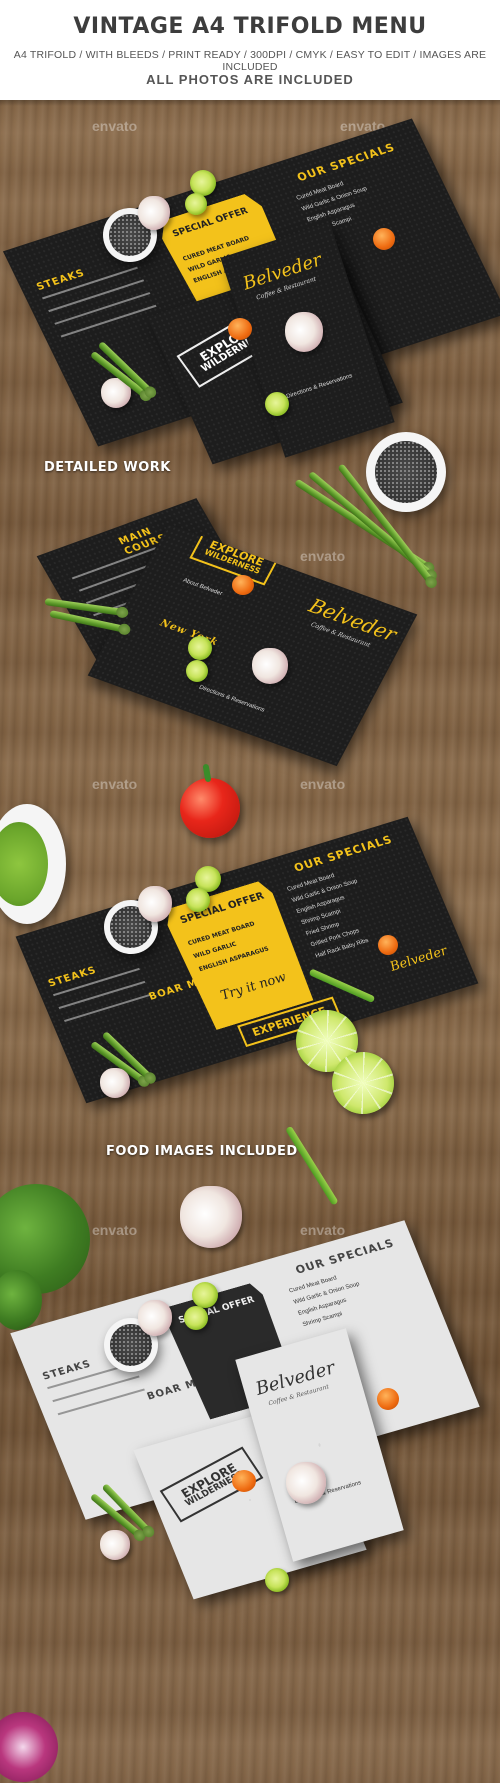 Image resolution: width=500 pixels, height=1783 pixels. Describe the element at coordinates (210, 223) in the screenshot. I see `special-offer-title: SPECIAL OFFER` at that location.